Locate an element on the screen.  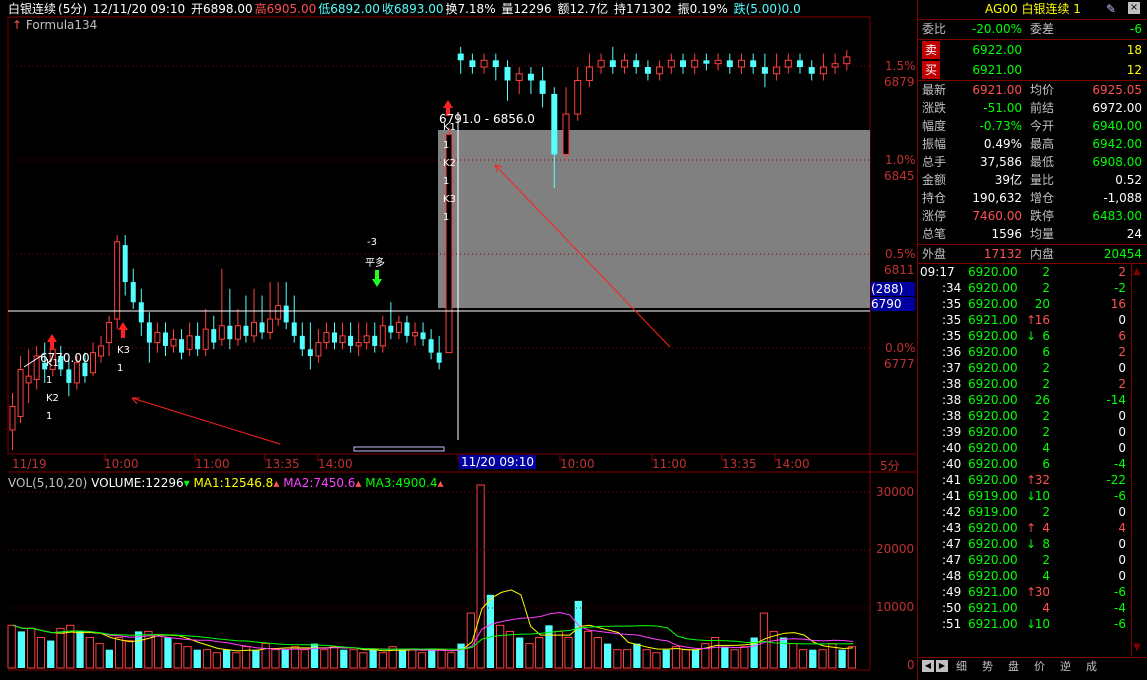
trade-row: :51 6921.00 ↓ 10 -6 is located at coordinates (1024, 624).